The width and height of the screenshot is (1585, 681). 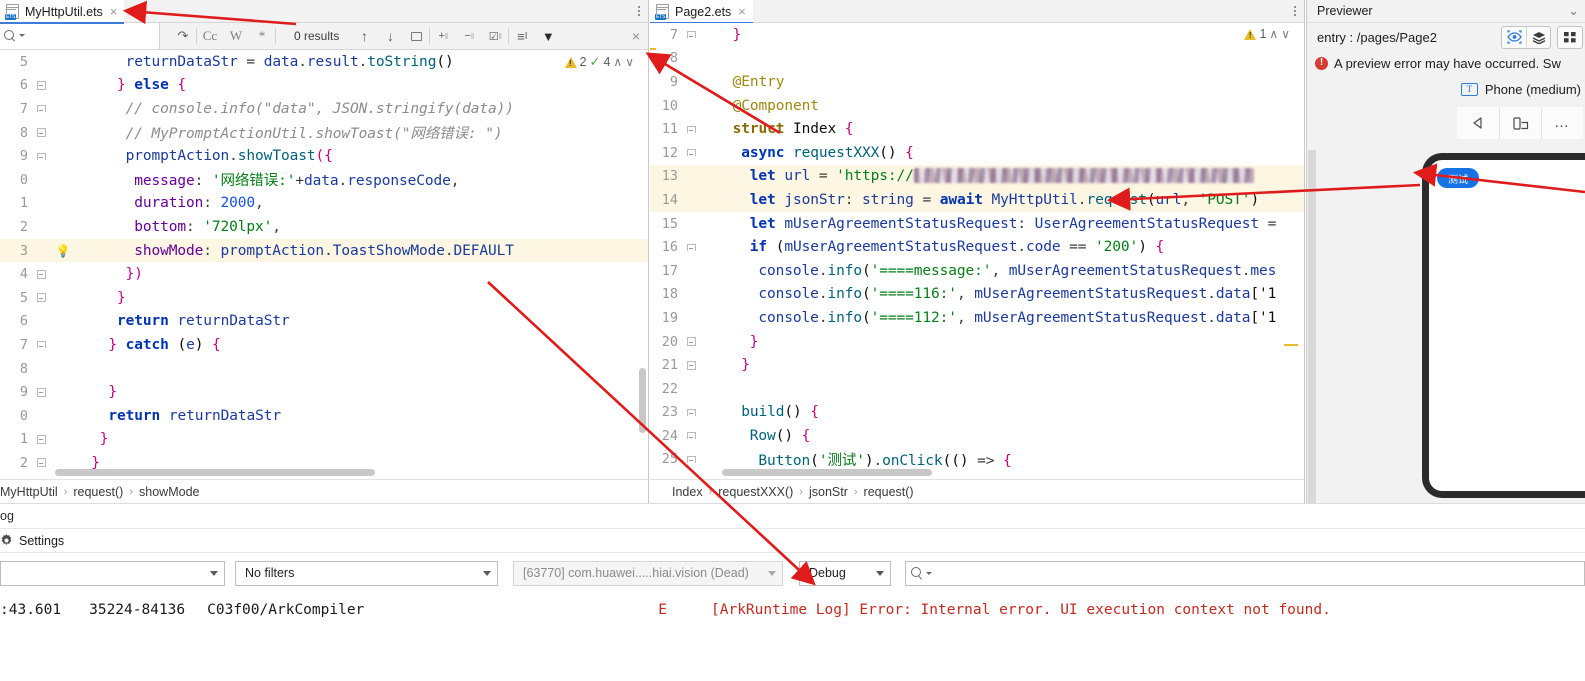 I want to click on collapse-previewer-icon: ⌄, so click(x=1573, y=11).